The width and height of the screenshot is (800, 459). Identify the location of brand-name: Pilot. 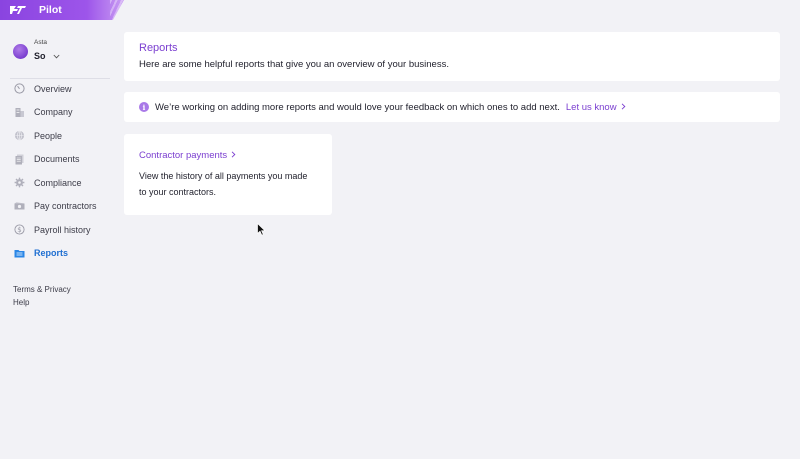
(50, 10).